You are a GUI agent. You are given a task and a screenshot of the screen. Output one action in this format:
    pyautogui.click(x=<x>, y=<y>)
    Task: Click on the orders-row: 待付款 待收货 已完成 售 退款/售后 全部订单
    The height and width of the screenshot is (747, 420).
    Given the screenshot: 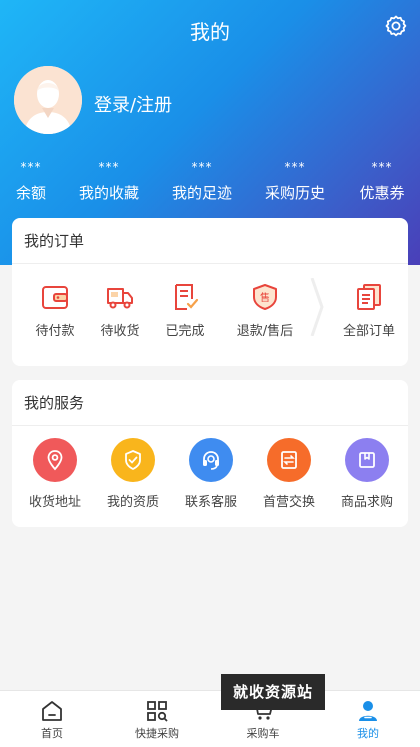 What is the action you would take?
    pyautogui.click(x=210, y=315)
    